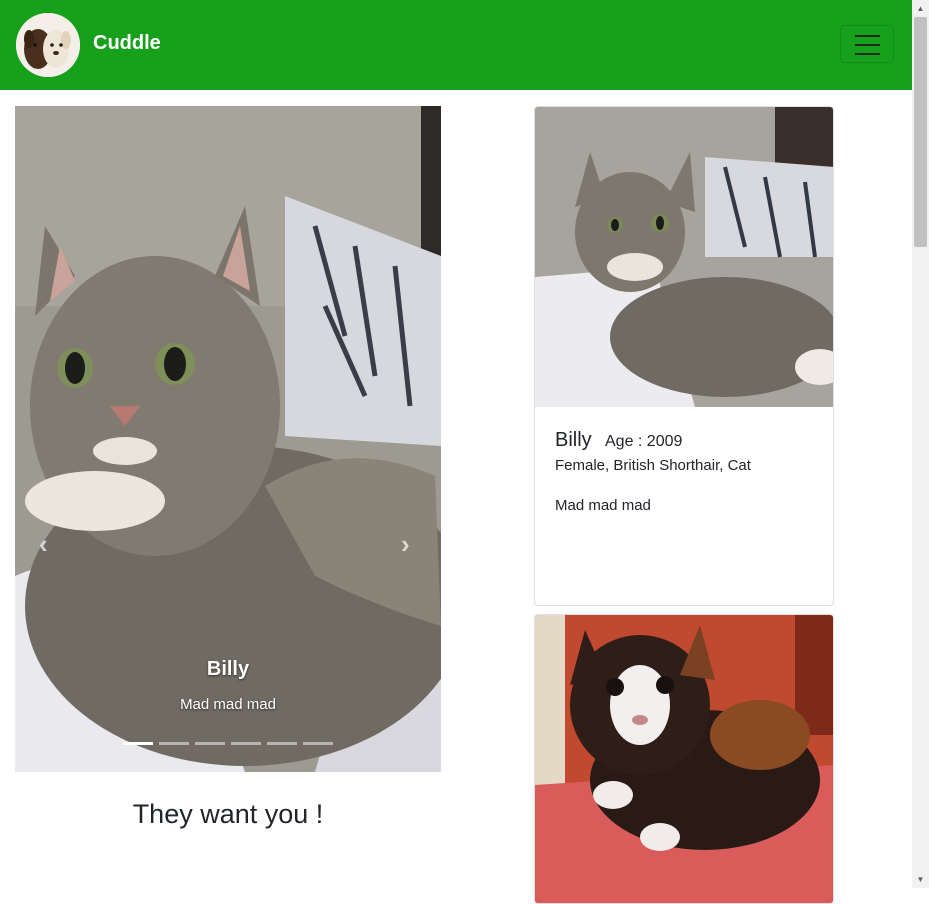 This screenshot has height=904, width=929. I want to click on pet-card, so click(684, 759).